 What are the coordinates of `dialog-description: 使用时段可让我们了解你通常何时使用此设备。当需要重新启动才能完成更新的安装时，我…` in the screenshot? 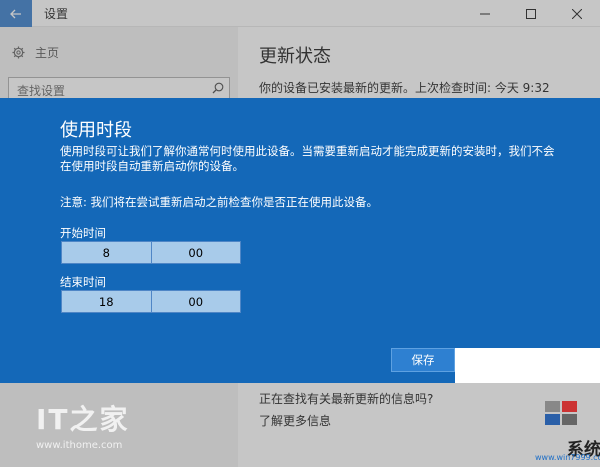 It's located at (307, 158).